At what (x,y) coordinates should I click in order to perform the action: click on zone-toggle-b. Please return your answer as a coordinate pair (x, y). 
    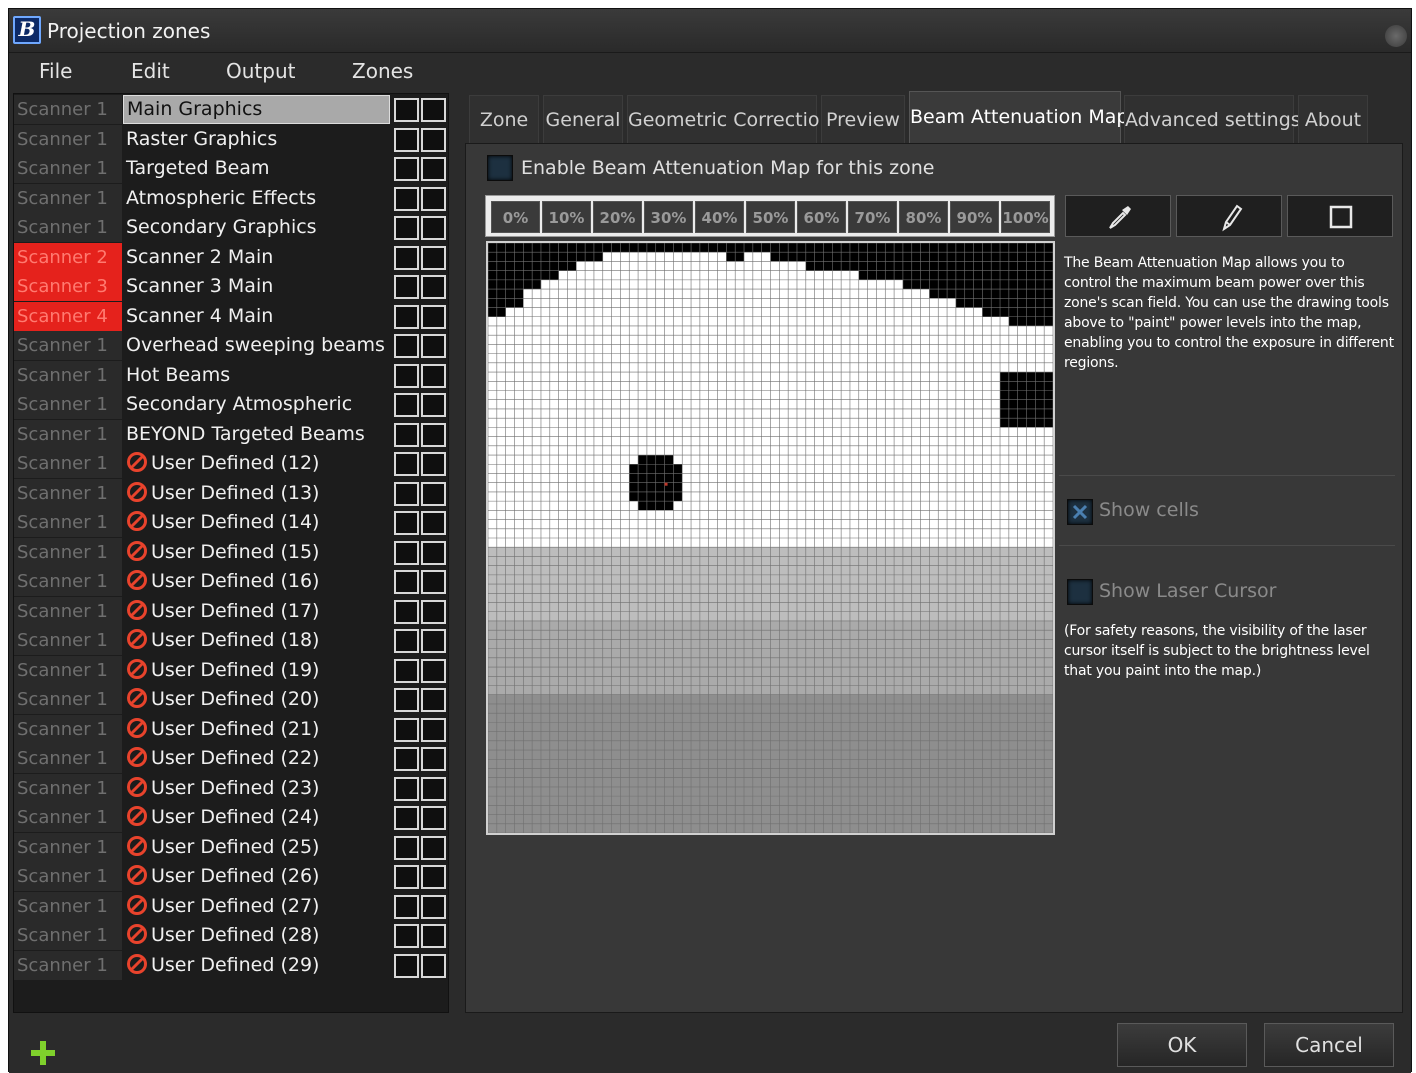
    Looking at the image, I should click on (433, 228).